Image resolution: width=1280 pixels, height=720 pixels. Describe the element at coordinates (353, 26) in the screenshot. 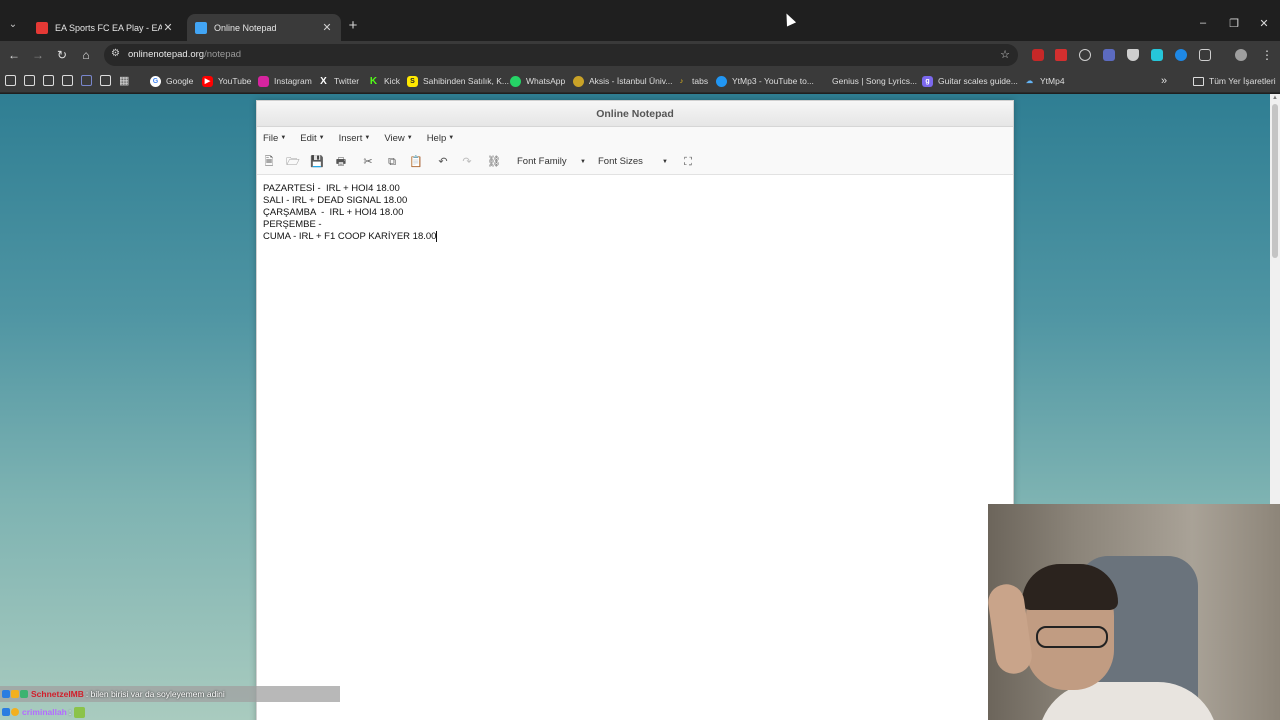

I see `new-tab-plus-icon: +` at that location.